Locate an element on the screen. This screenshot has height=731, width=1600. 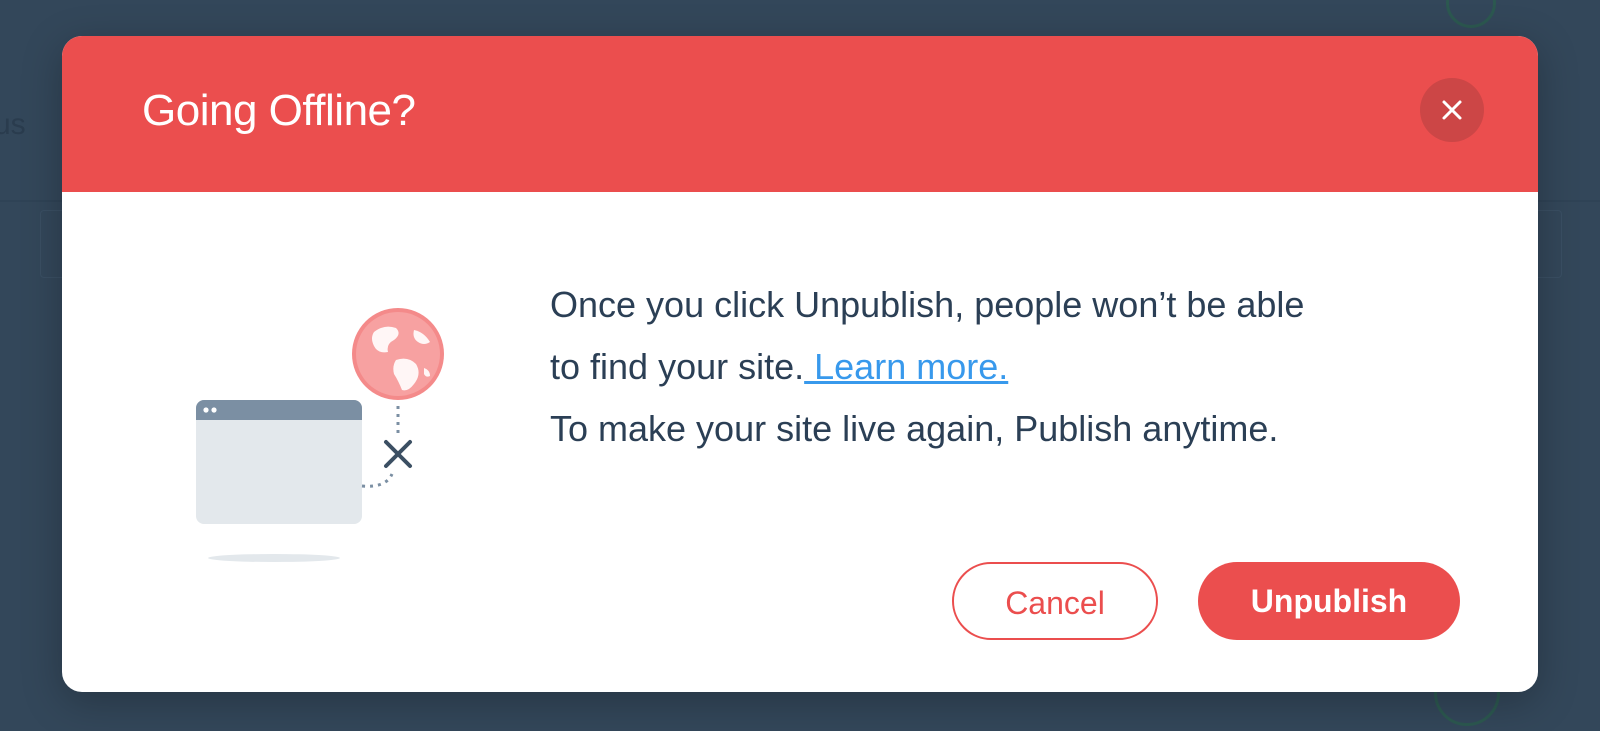
background-status-icon is located at coordinates (1471, 14).